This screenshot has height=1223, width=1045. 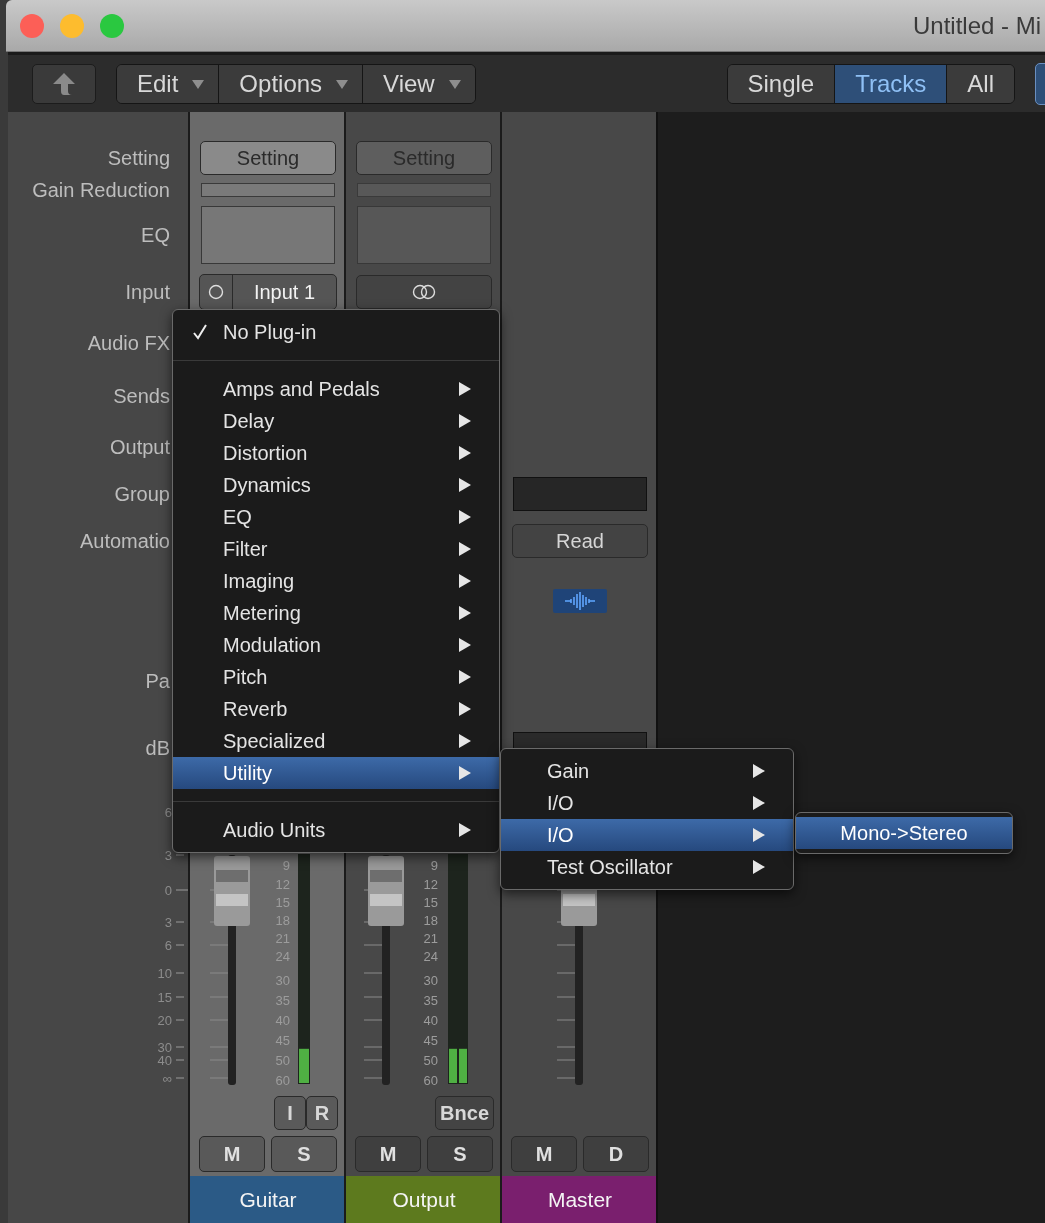 What do you see at coordinates (142, 396) in the screenshot?
I see `row-label: Sends` at bounding box center [142, 396].